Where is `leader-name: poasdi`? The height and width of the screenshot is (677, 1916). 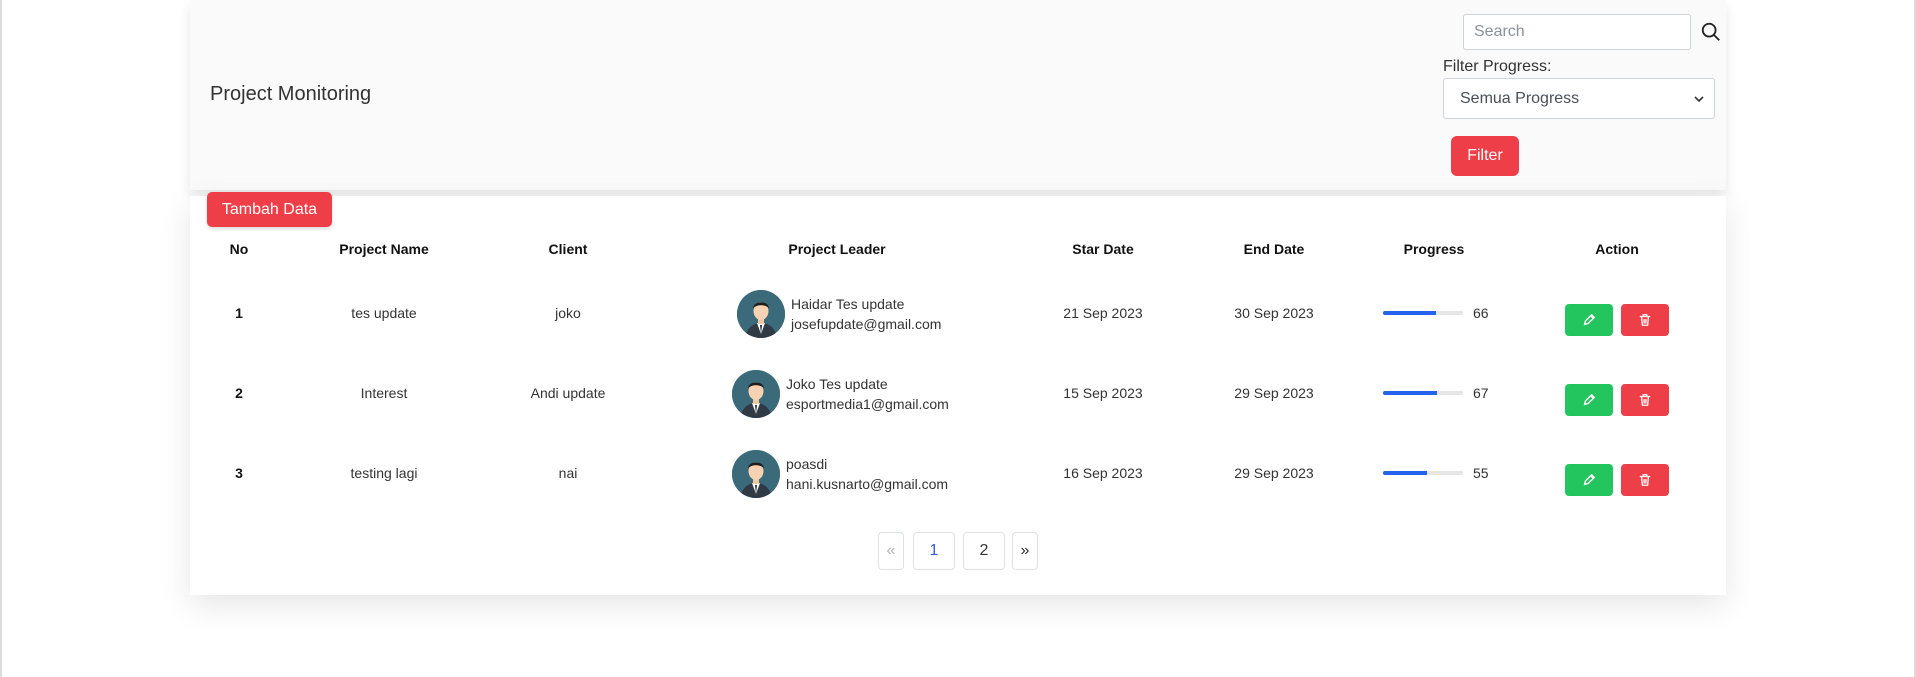
leader-name: poasdi is located at coordinates (807, 464).